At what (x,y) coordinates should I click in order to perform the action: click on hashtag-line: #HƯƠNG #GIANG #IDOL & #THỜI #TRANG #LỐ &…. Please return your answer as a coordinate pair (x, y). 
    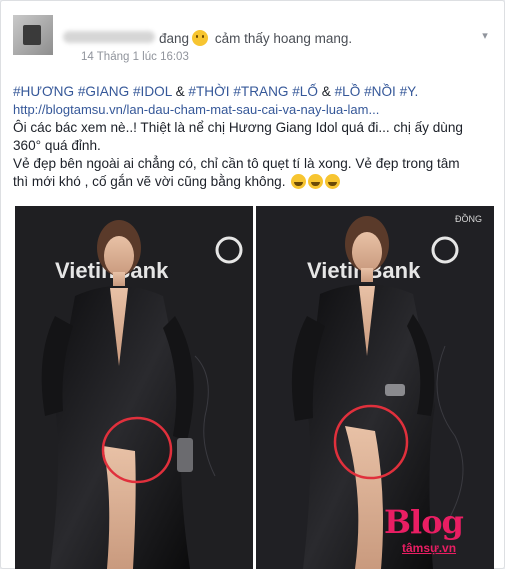
    Looking at the image, I should click on (254, 92).